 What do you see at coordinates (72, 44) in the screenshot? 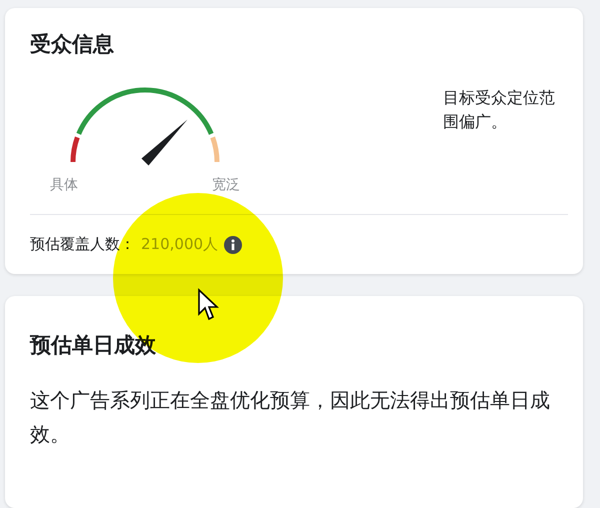
I see `card-title: 受众信息` at bounding box center [72, 44].